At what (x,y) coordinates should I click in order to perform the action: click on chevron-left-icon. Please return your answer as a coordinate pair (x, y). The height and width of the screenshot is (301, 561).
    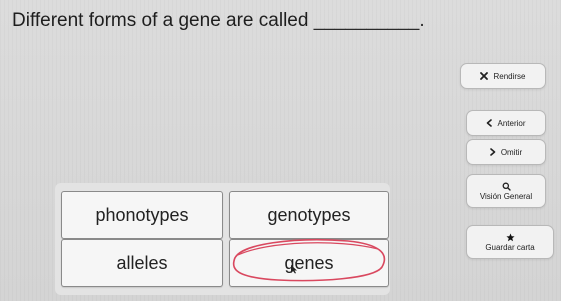
    Looking at the image, I should click on (489, 123).